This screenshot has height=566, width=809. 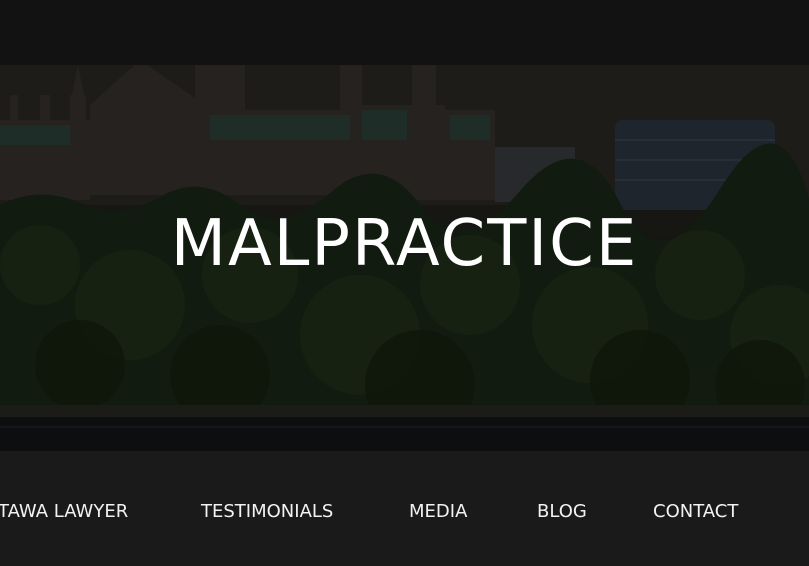 What do you see at coordinates (404, 244) in the screenshot?
I see `hero-title: MALPRACTICE` at bounding box center [404, 244].